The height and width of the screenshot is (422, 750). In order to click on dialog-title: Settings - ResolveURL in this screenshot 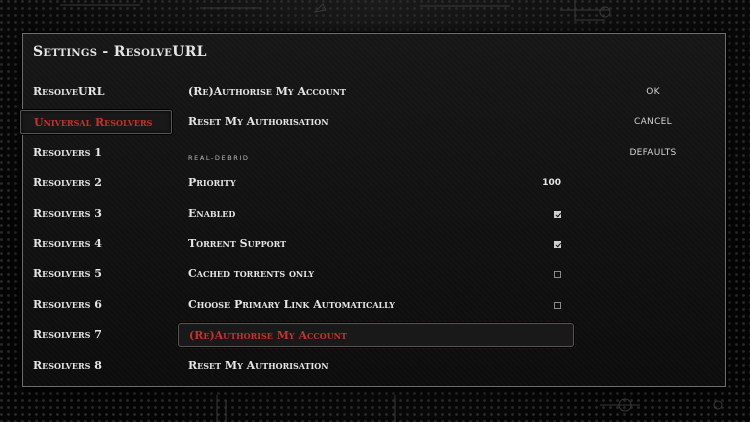, I will do `click(120, 52)`.